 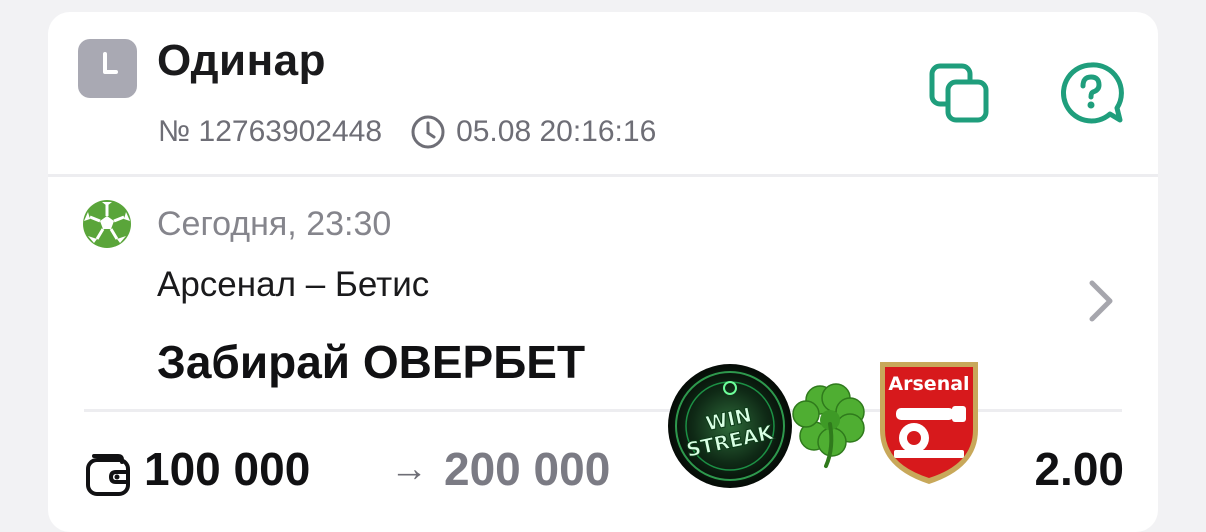 I want to click on bet-number: № 12763902448, so click(x=270, y=131).